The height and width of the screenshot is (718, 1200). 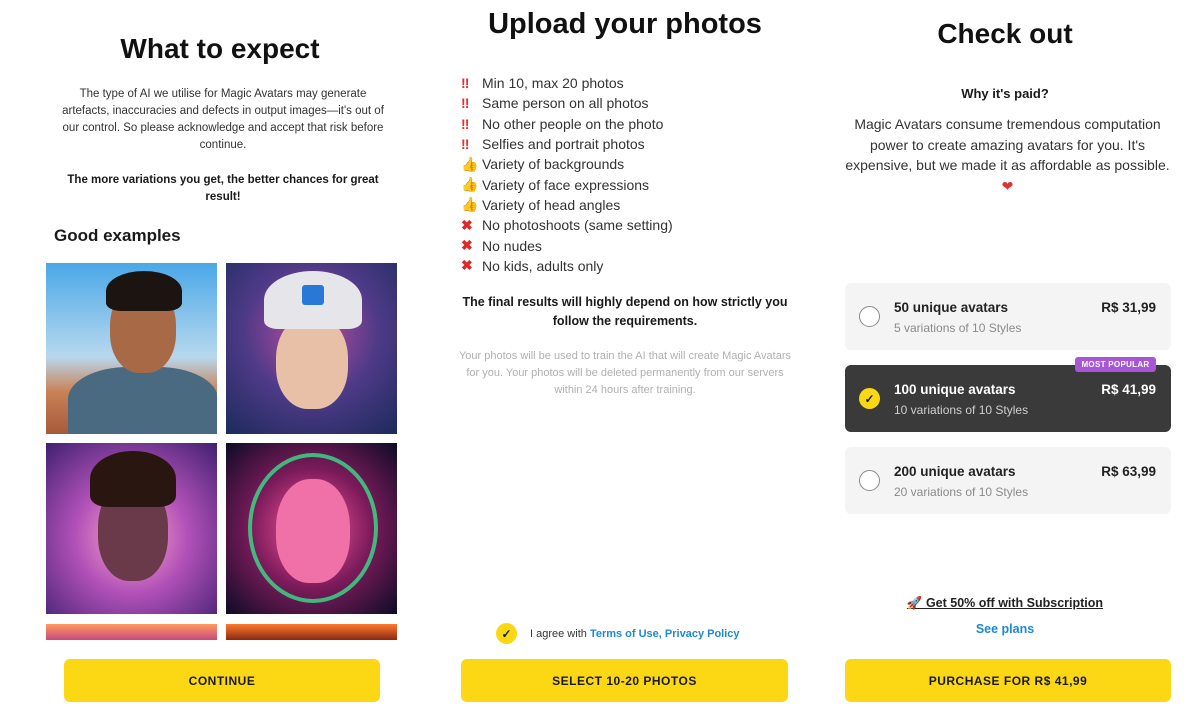 I want to click on select-photos-button: SELECT 10-20 PHOTOS, so click(x=624, y=680).